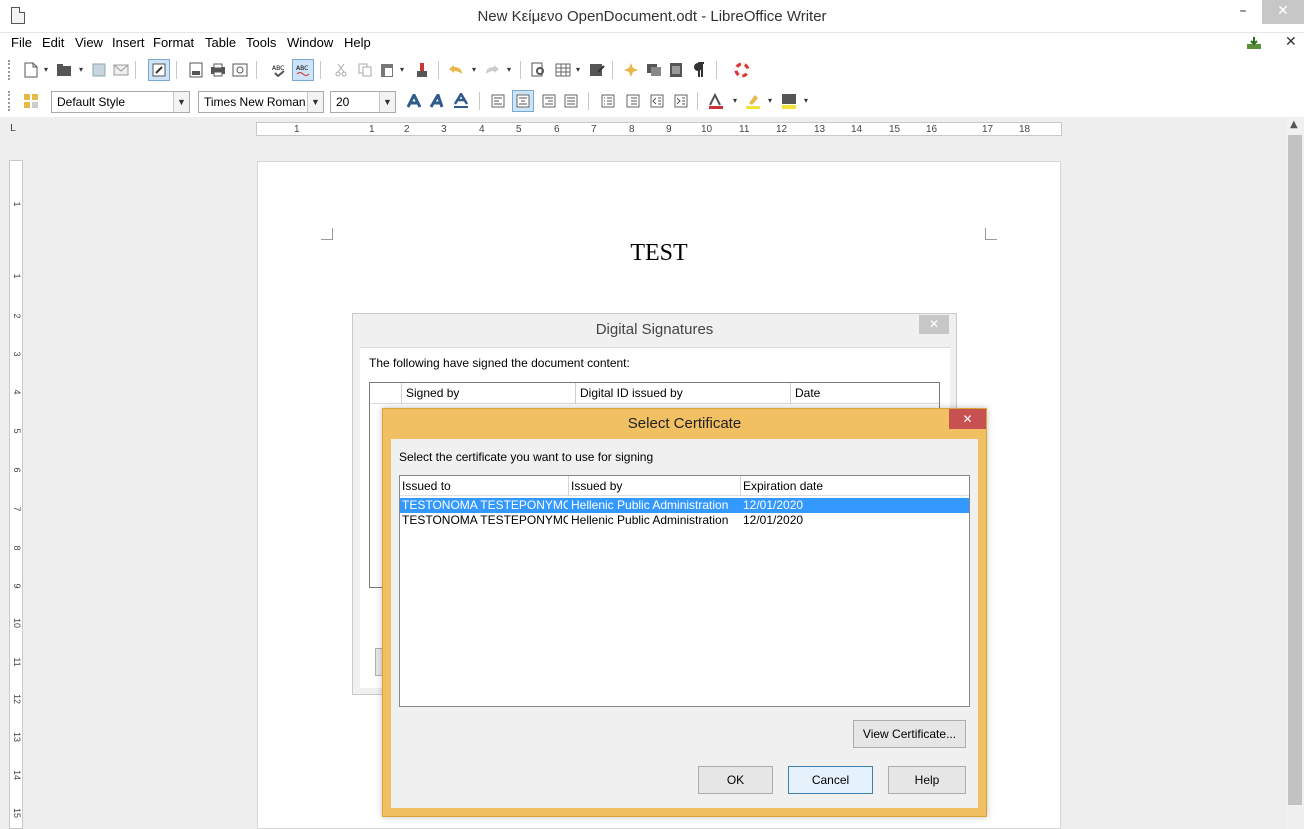  What do you see at coordinates (414, 101) in the screenshot?
I see `bold-icon` at bounding box center [414, 101].